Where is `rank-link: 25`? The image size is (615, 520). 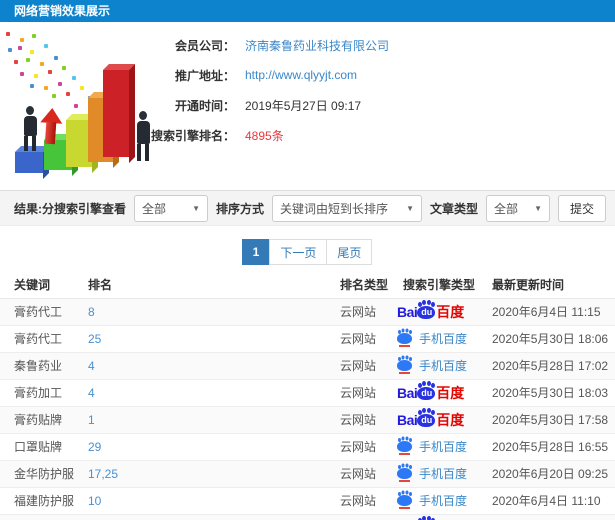
rank-link: 25 is located at coordinates (94, 339).